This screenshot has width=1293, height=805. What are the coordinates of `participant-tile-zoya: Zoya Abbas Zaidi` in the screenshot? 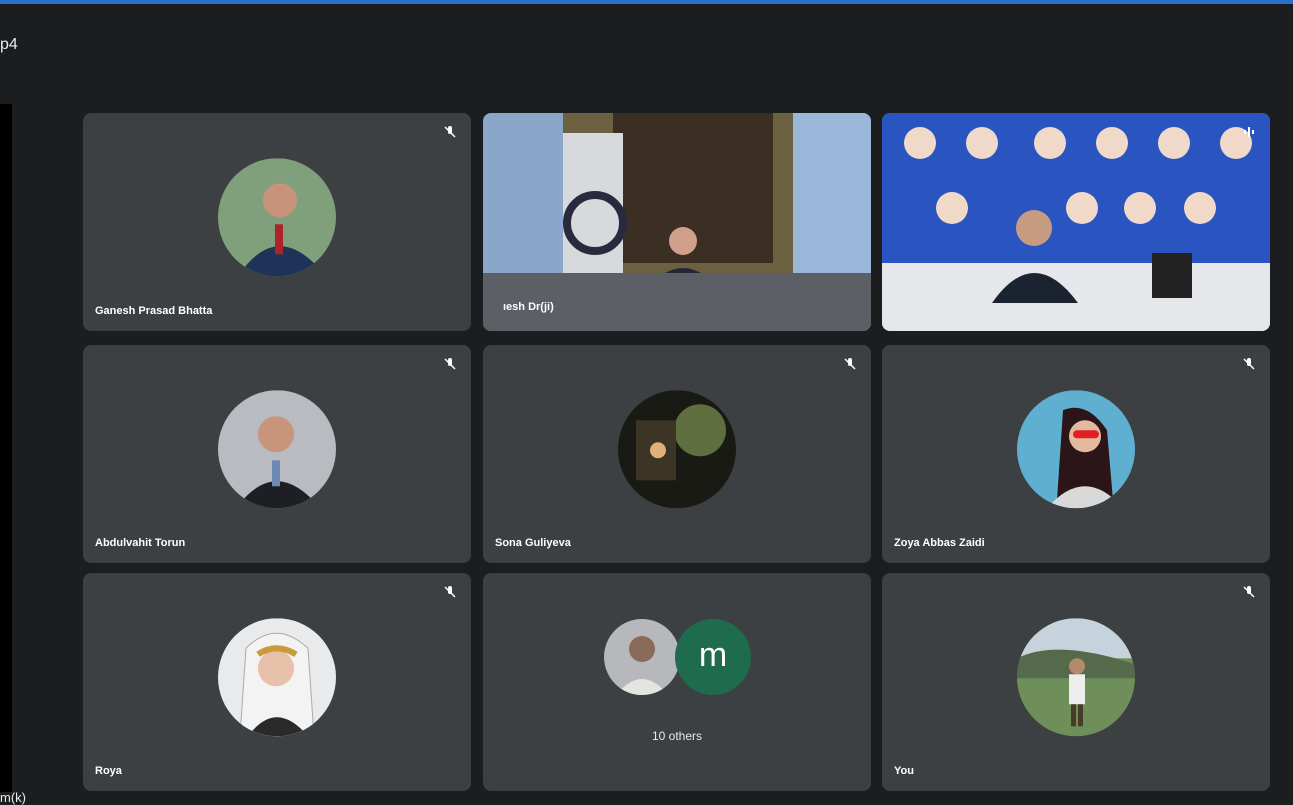 It's located at (1076, 454).